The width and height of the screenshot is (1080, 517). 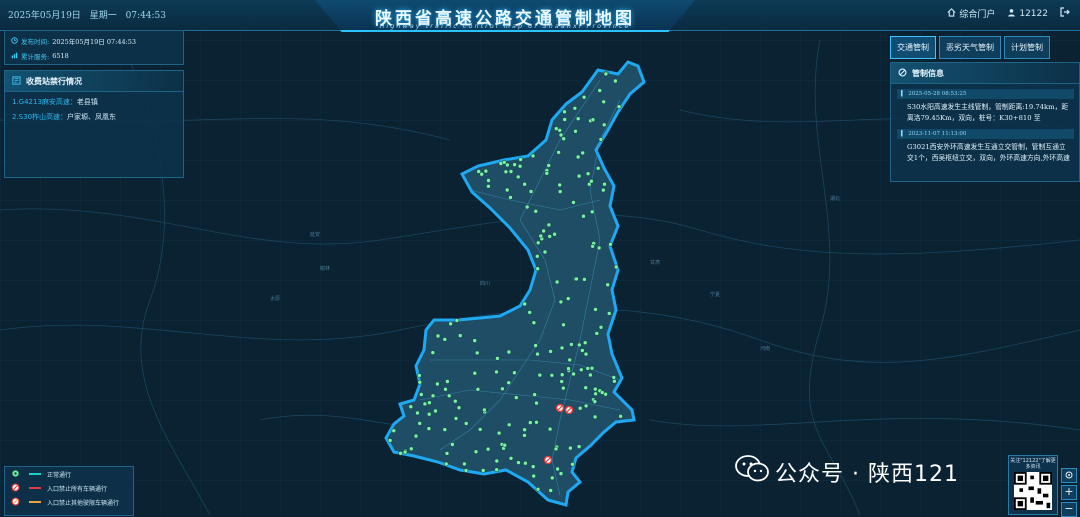 What do you see at coordinates (970, 47) in the screenshot?
I see `tab-weather-control: 恶劣天气管制` at bounding box center [970, 47].